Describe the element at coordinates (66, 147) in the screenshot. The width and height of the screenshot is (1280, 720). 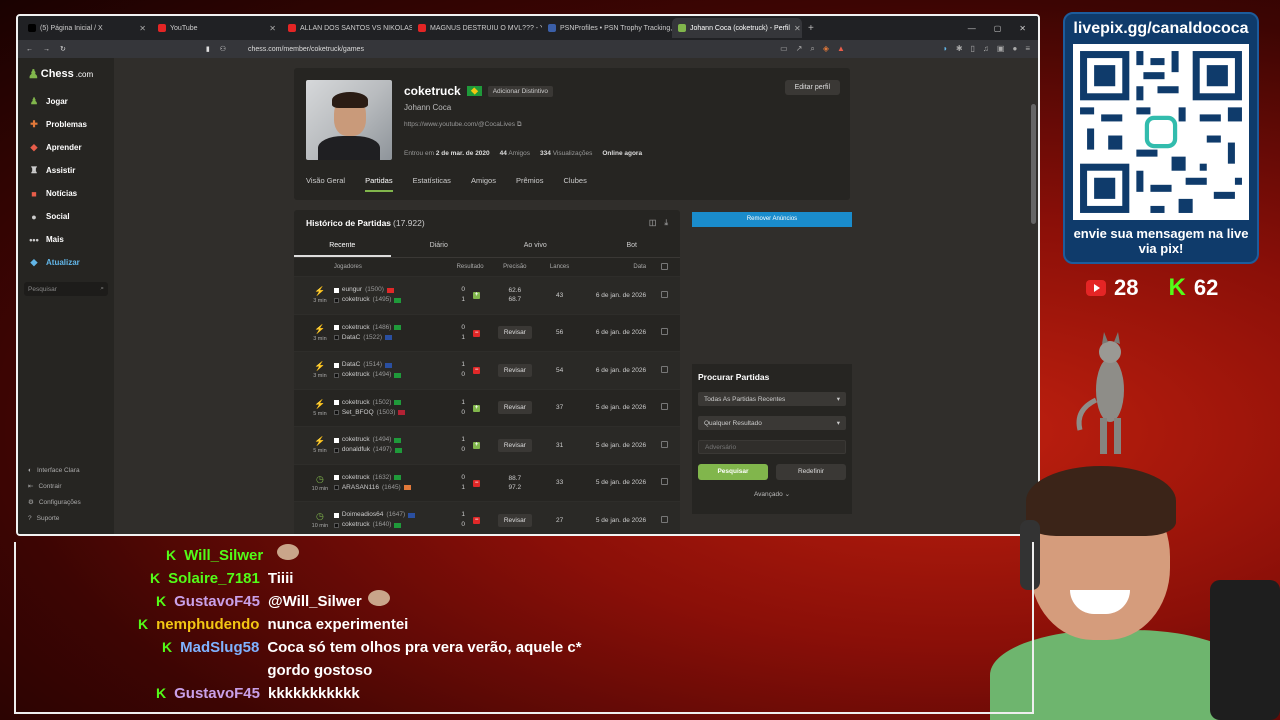
I see `sidebar-item-aprender: ◆ Aprender` at that location.